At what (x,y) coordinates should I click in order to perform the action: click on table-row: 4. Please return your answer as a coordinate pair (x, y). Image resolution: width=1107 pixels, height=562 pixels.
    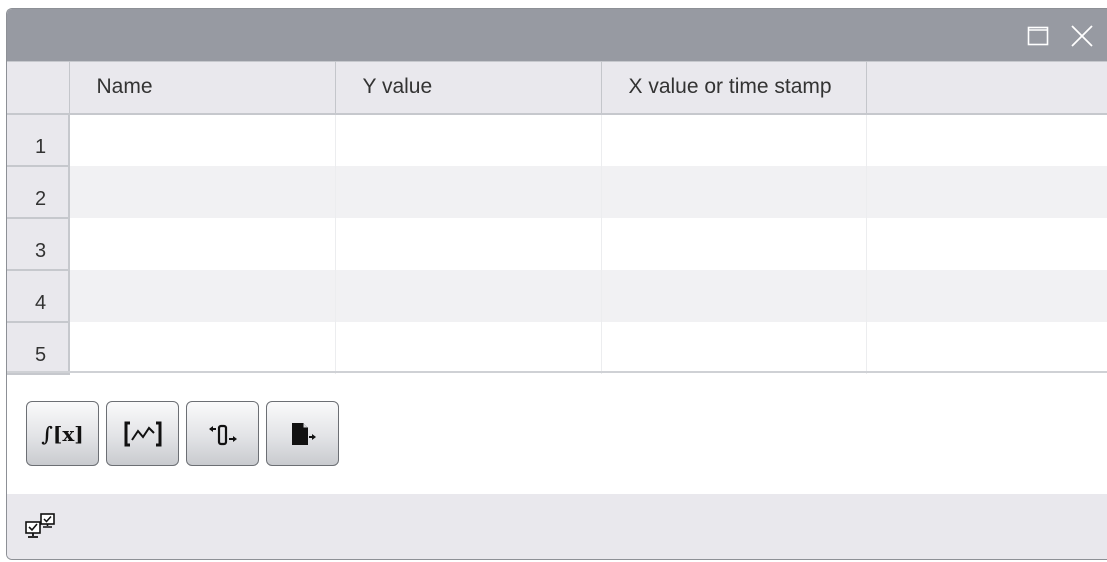
    Looking at the image, I should click on (557, 296).